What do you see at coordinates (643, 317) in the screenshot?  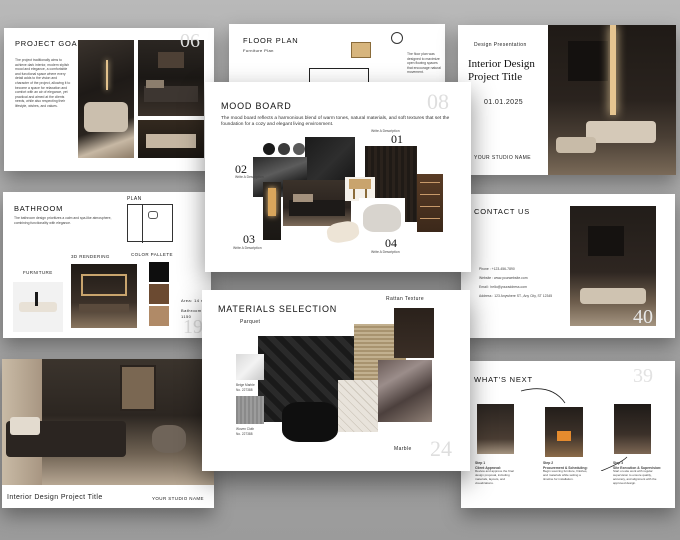 I see `slide-number: 40` at bounding box center [643, 317].